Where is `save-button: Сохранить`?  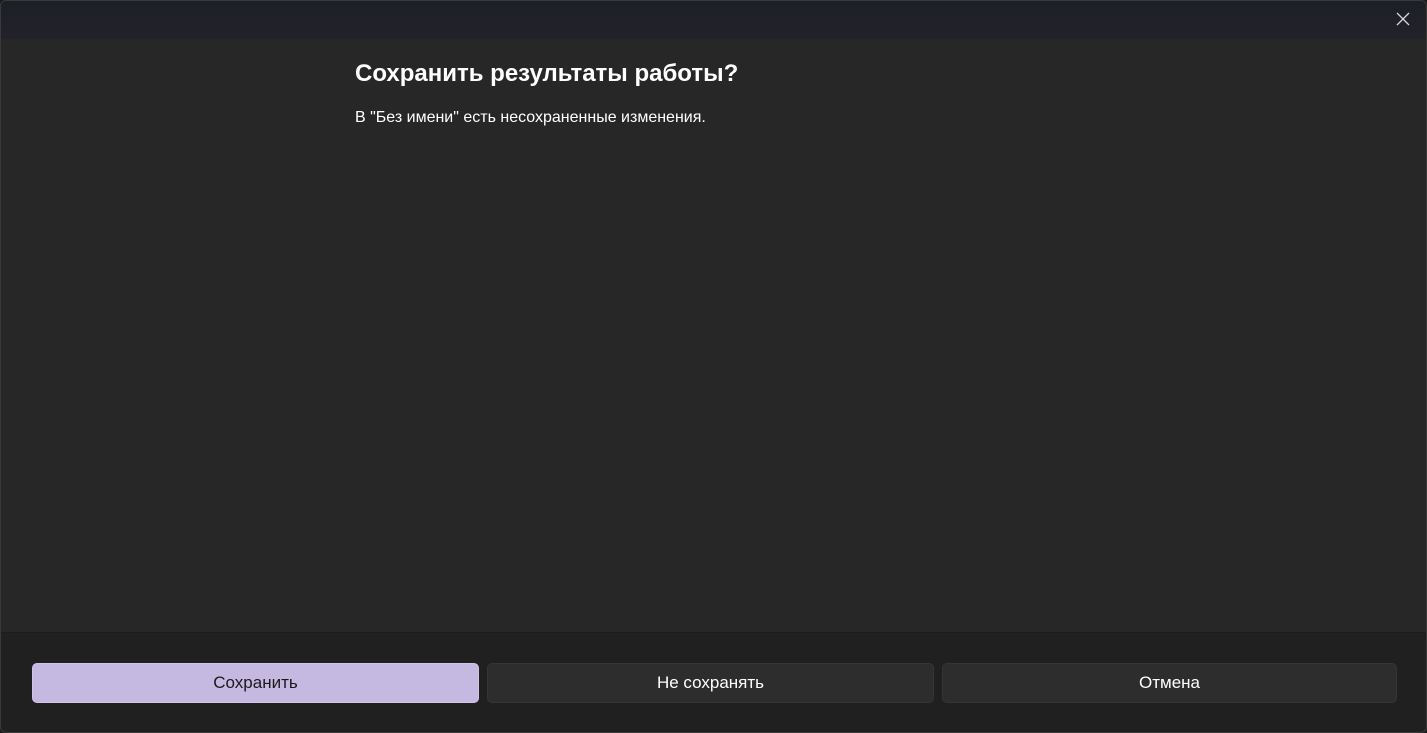
save-button: Сохранить is located at coordinates (255, 683).